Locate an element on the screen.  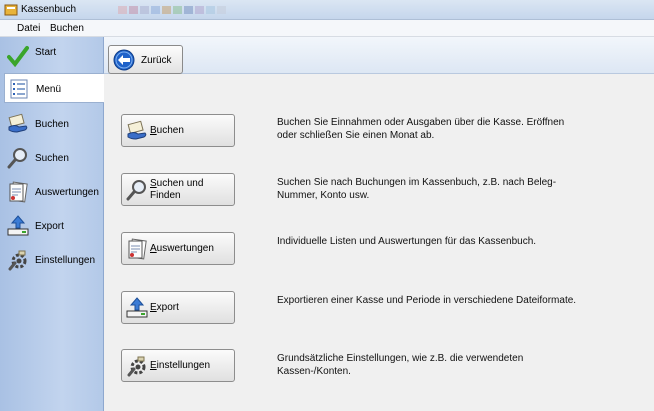
export-button: Export is located at coordinates (178, 307).